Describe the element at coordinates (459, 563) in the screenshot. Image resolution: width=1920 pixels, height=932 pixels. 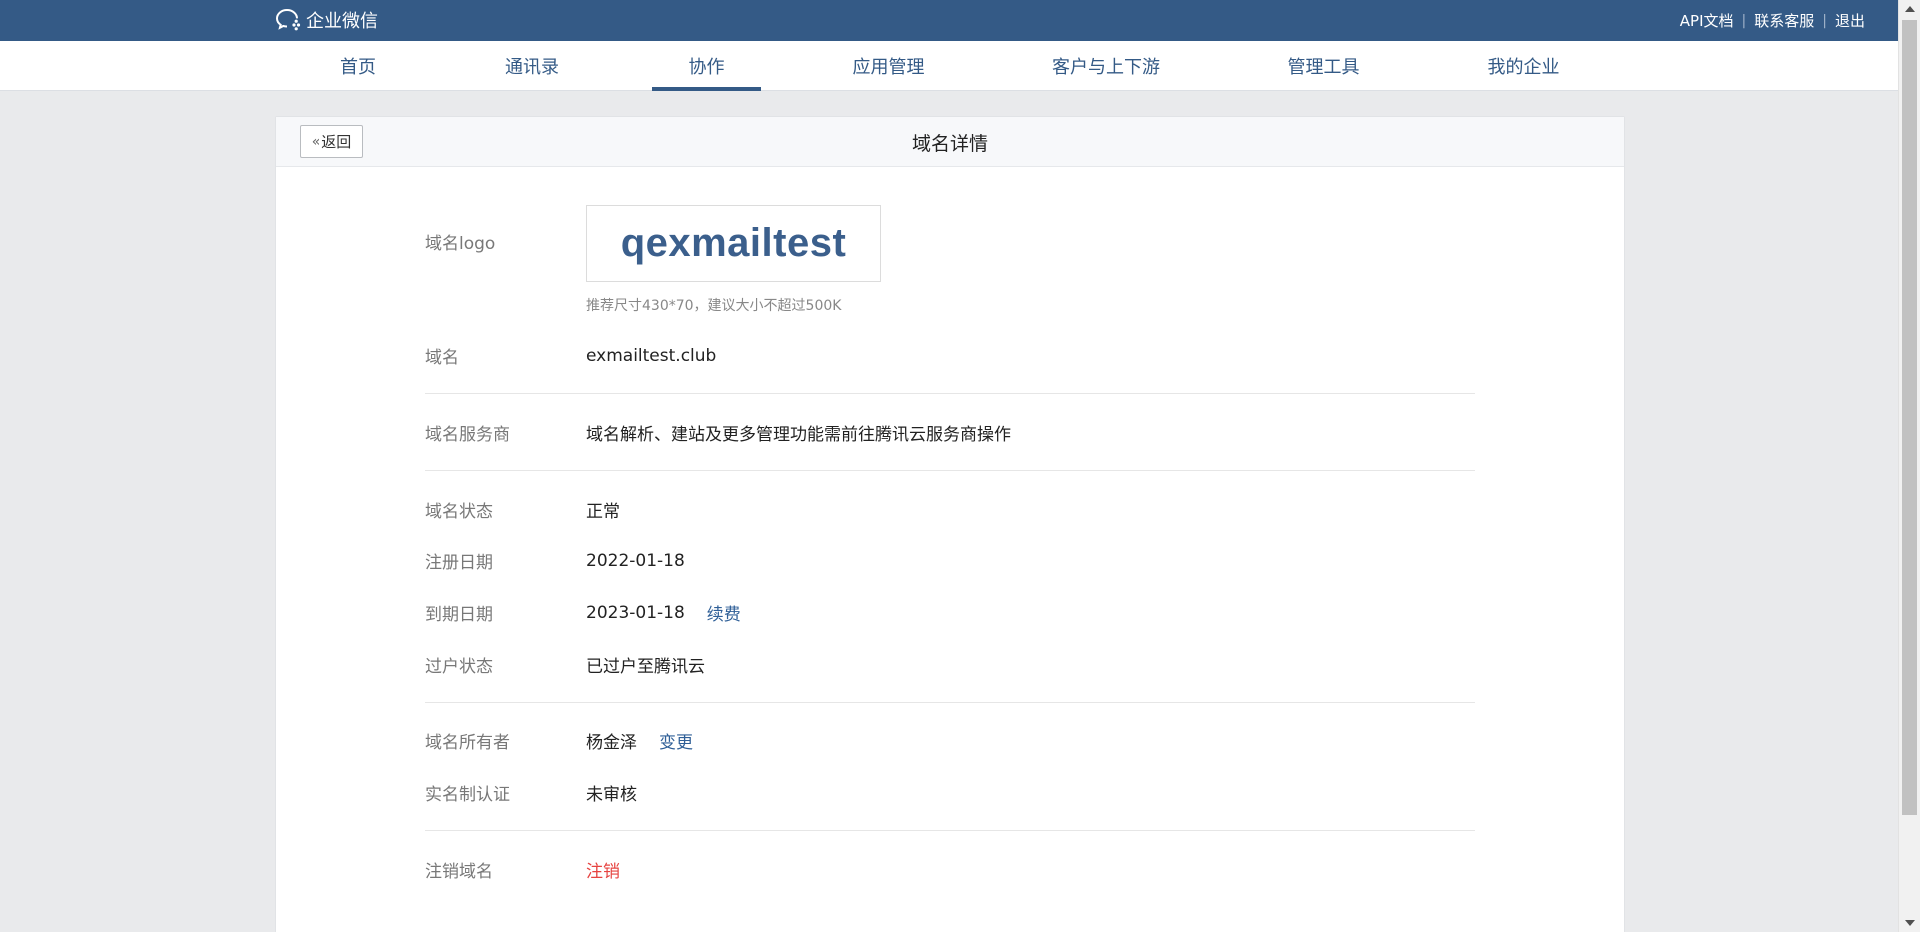
I see `registered-label: 注册日期` at that location.